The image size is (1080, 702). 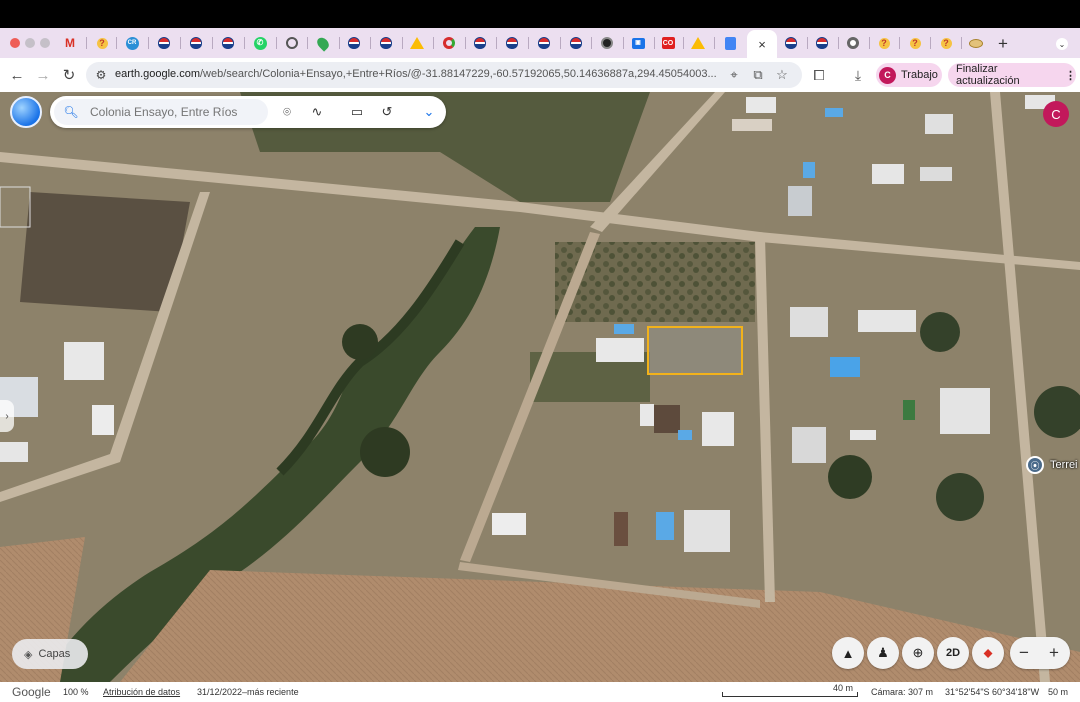 What do you see at coordinates (758, 75) in the screenshot?
I see `install-app-icon: ⧉` at bounding box center [758, 75].